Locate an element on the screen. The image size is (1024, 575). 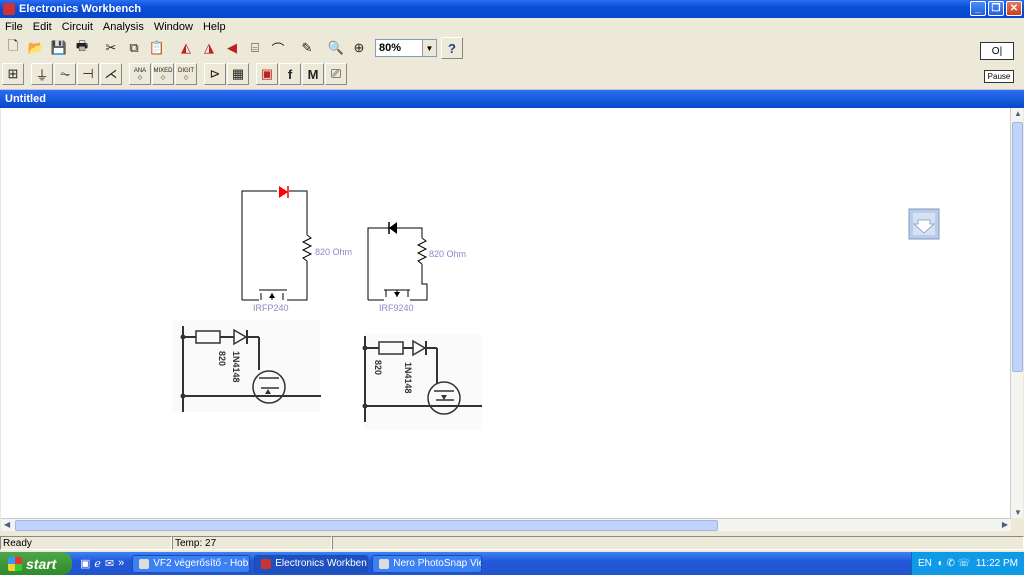
ie-icon: ℯ is located at coordinates (97, 563).